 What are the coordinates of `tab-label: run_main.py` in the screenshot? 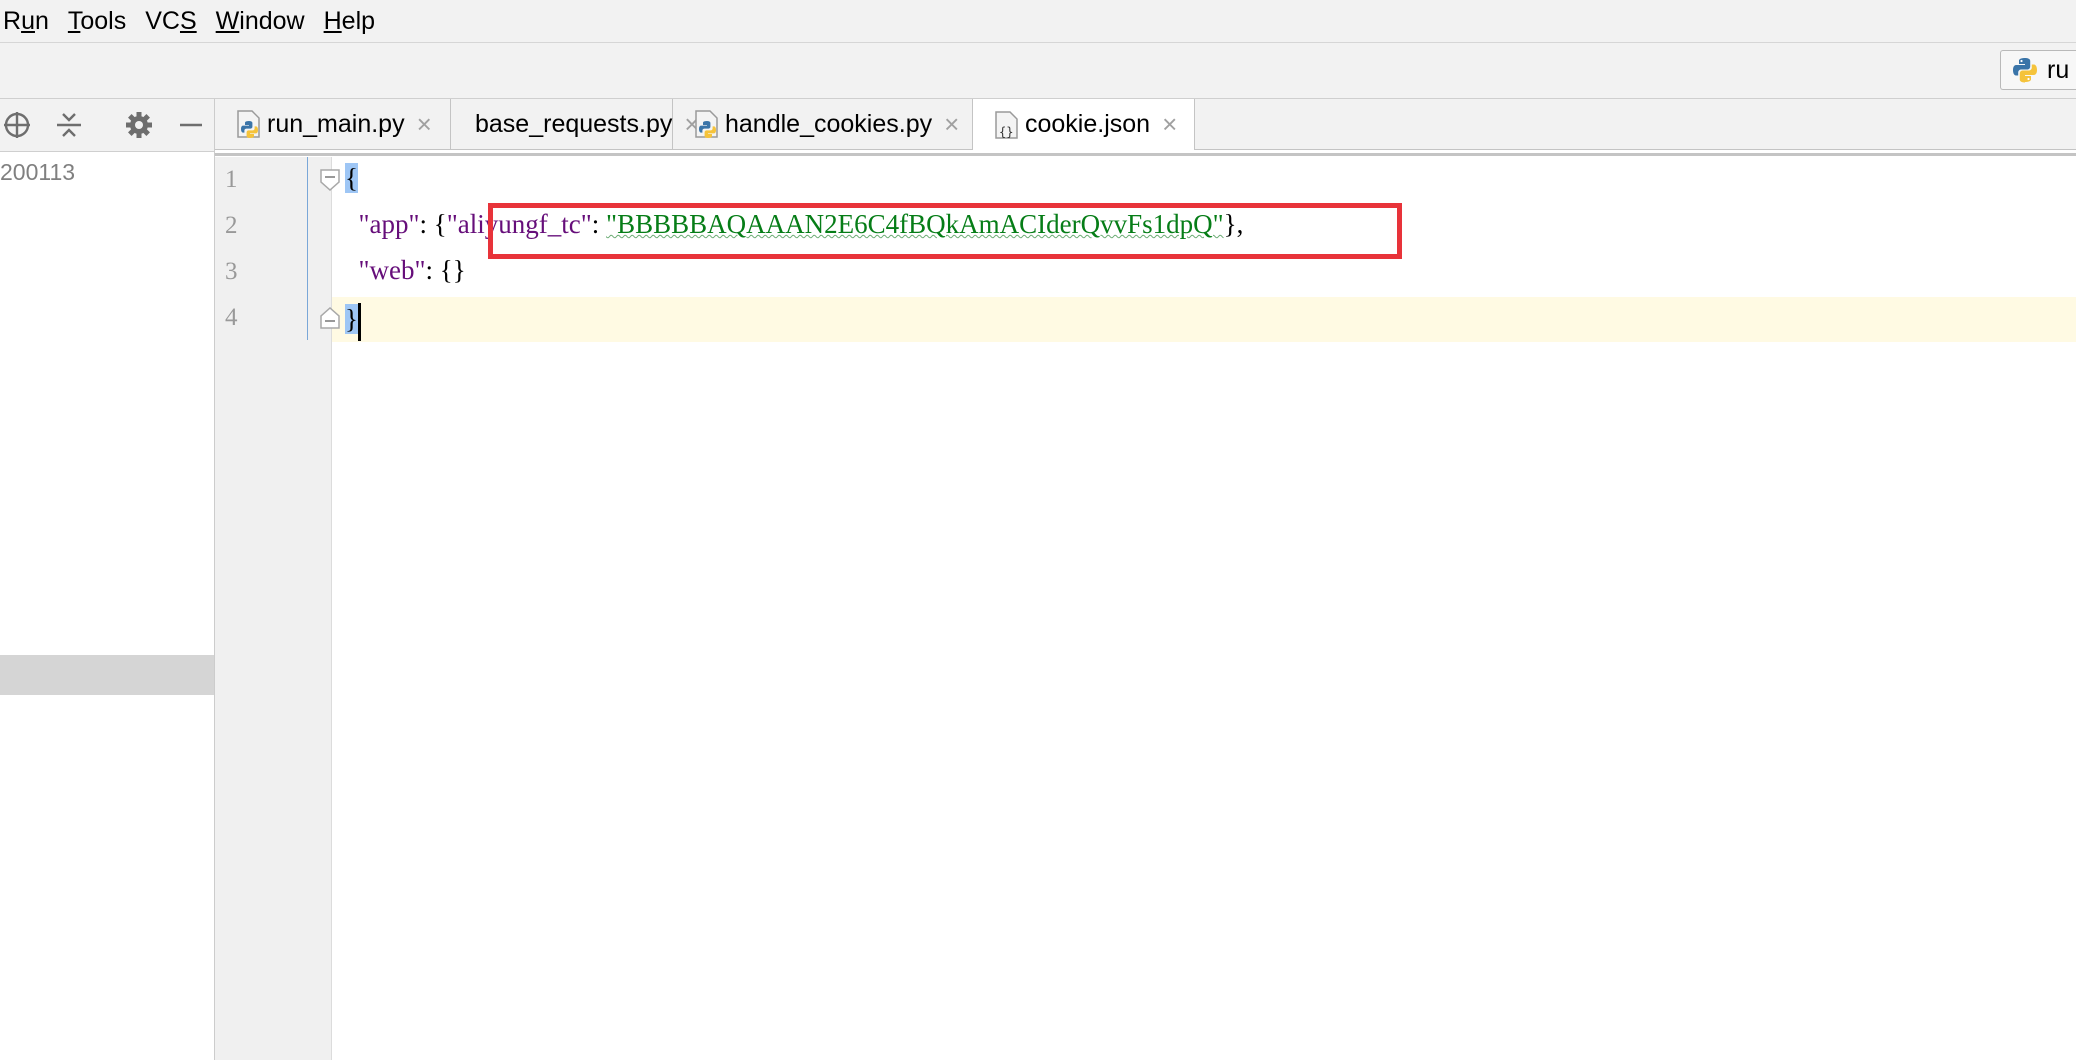 It's located at (336, 123).